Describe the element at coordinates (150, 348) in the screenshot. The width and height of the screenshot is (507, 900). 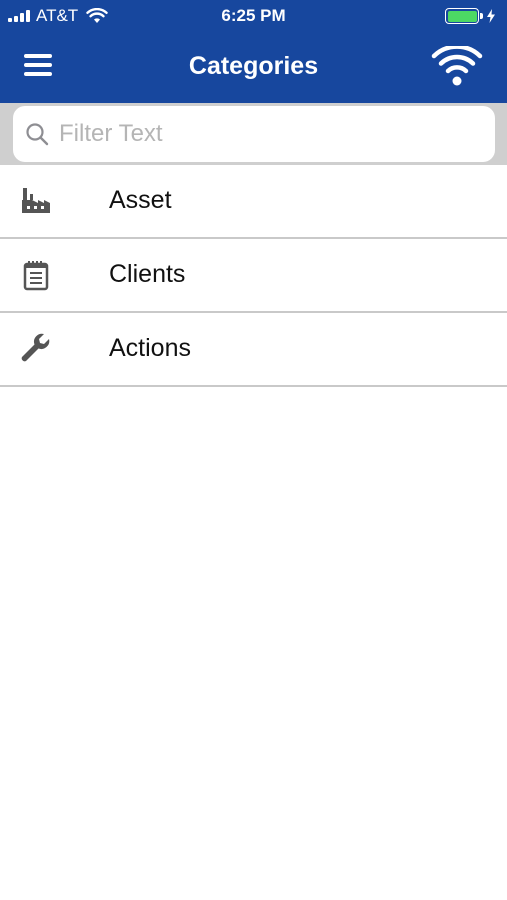
I see `category-label: Actions` at that location.